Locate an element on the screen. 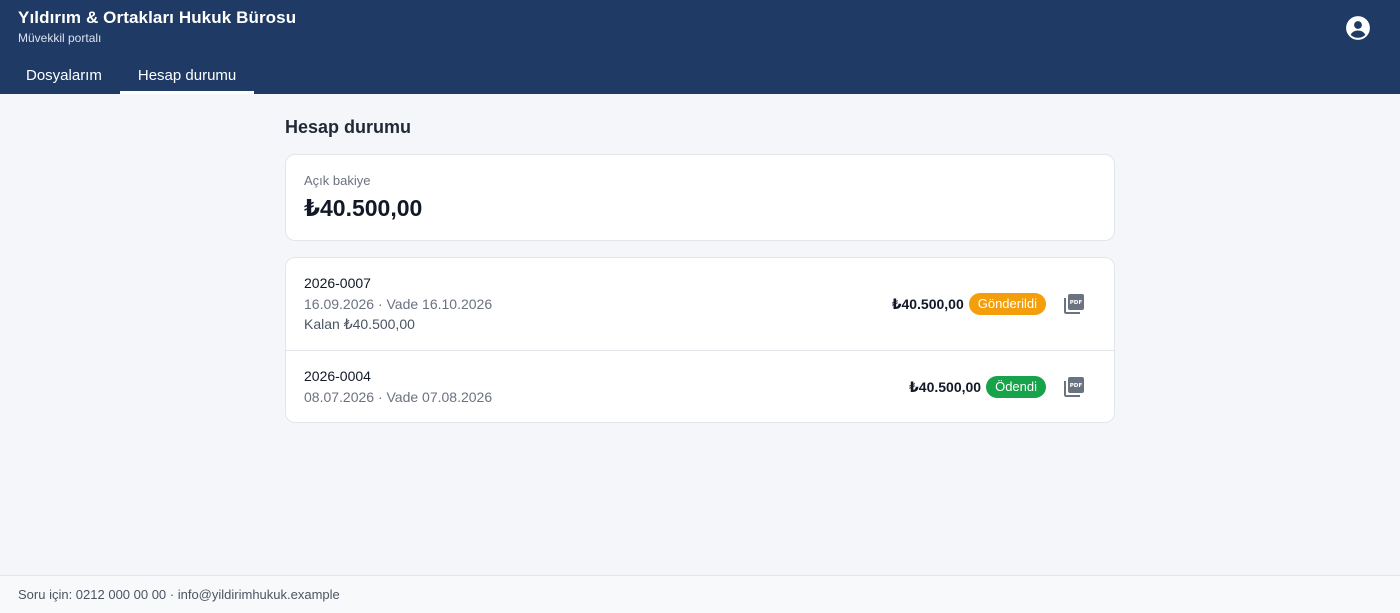  tab-hesap-durumu: Hesap durumu is located at coordinates (187, 75).